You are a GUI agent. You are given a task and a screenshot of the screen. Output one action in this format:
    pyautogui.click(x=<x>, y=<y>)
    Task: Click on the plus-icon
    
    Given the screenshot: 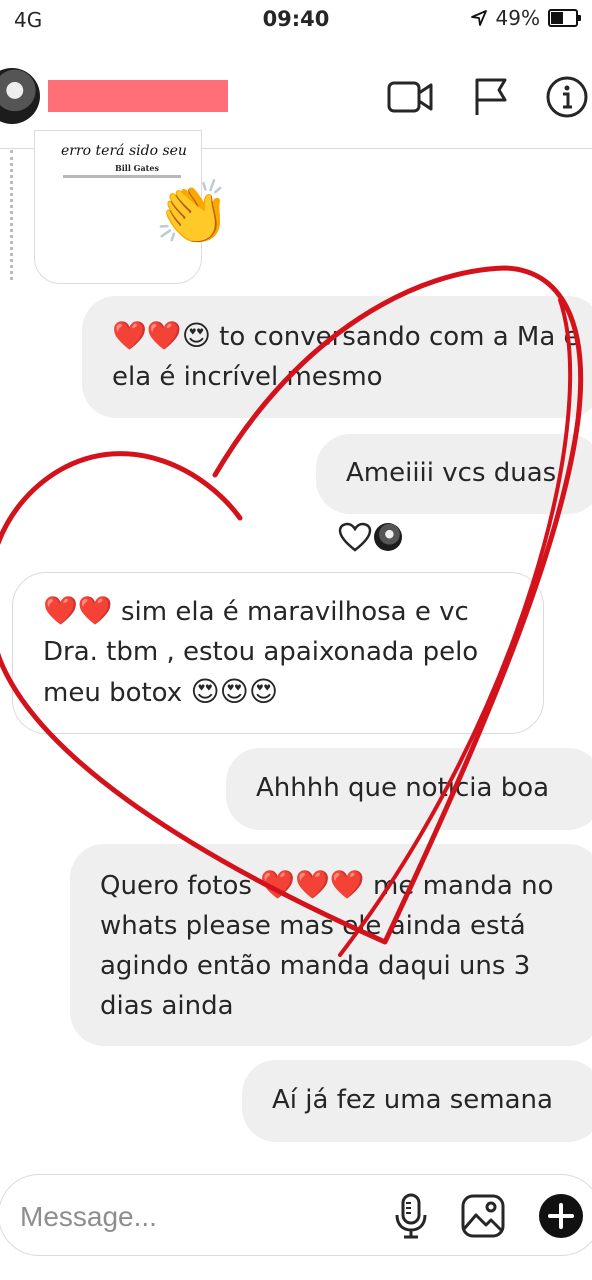 What is the action you would take?
    pyautogui.click(x=561, y=1216)
    